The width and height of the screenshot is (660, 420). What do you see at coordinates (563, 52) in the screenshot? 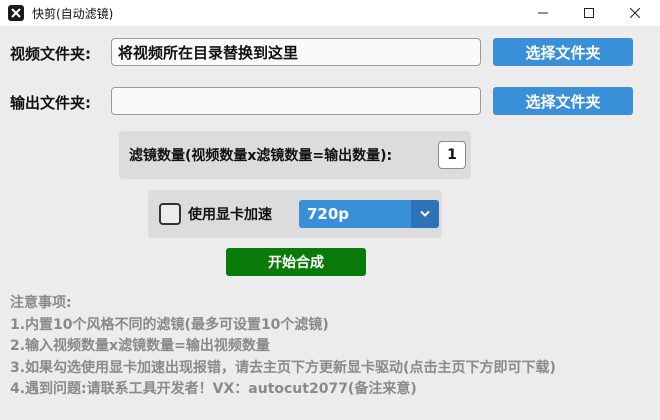
I see `video-folder-select-button: 选择文件夹` at bounding box center [563, 52].